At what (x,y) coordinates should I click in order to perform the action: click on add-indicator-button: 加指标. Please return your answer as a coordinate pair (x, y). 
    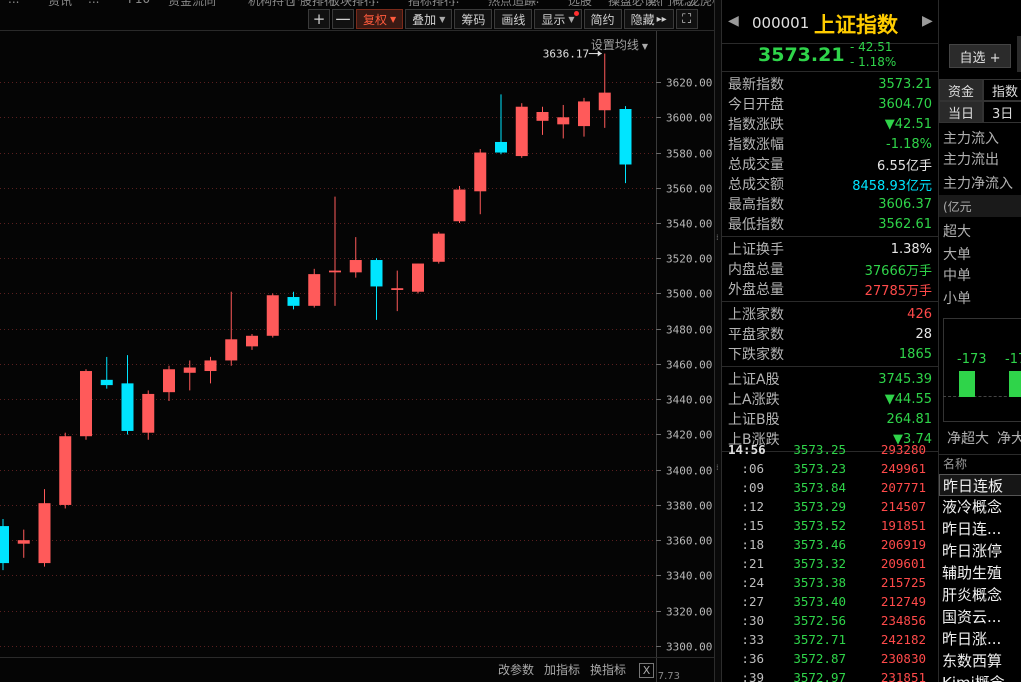
    Looking at the image, I should click on (562, 669).